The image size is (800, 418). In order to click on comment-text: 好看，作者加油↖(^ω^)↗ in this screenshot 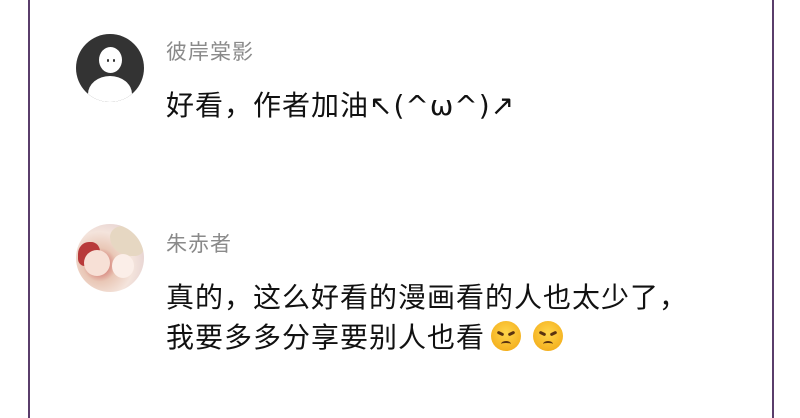, I will do `click(340, 106)`.